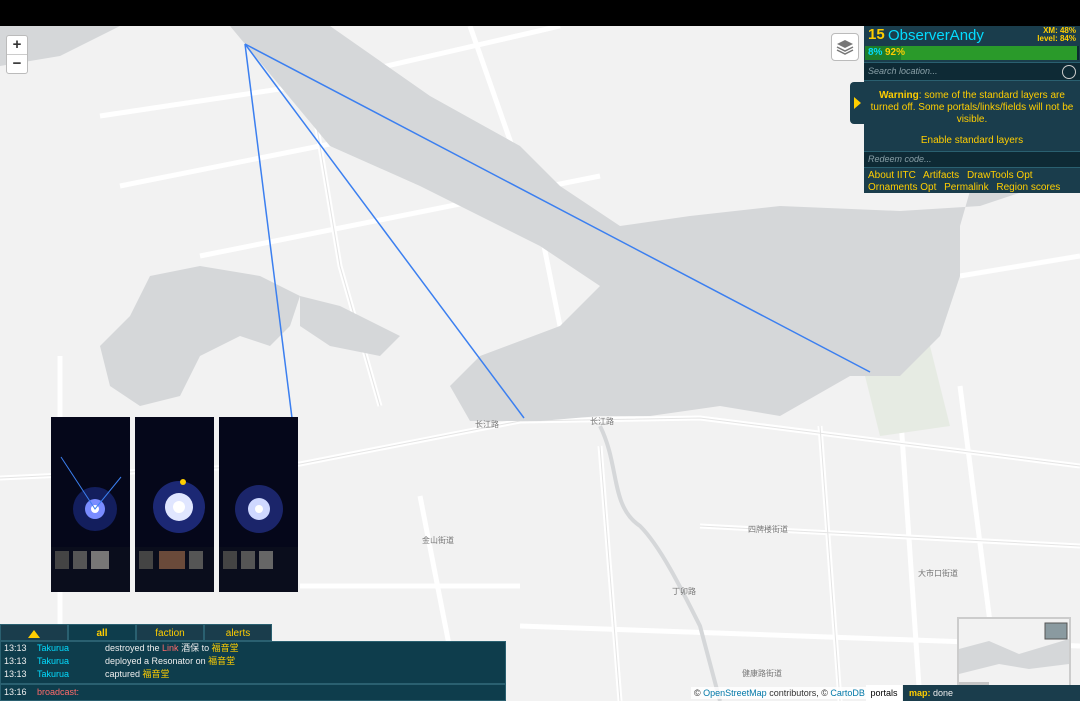  I want to click on attribution-prefix: ©, so click(697, 693).